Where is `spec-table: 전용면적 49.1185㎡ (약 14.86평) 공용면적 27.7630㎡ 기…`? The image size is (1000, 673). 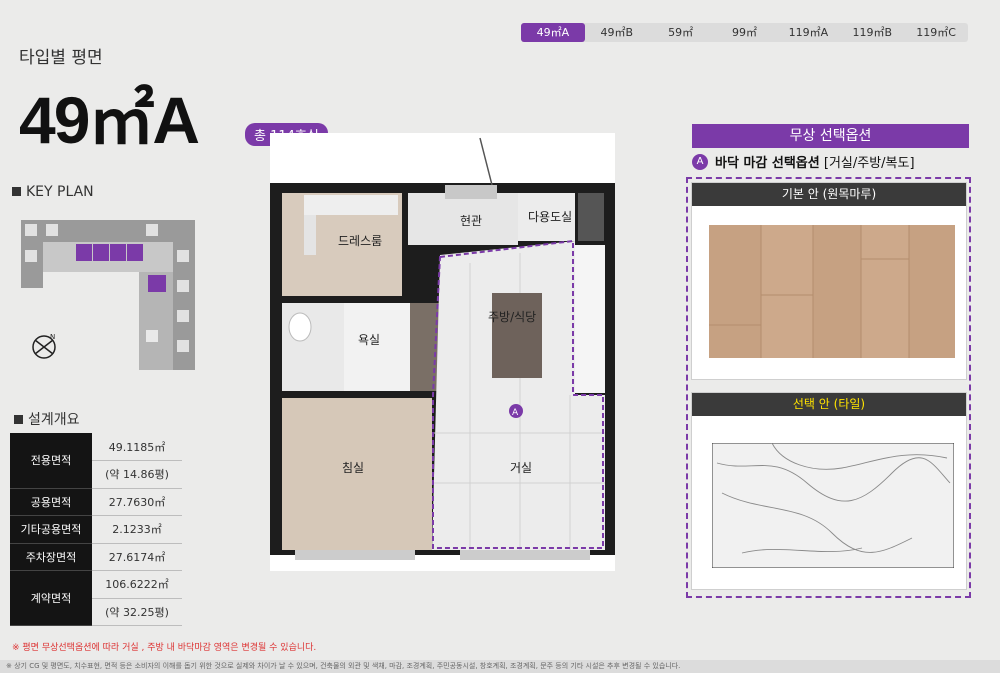
spec-table: 전용면적 49.1185㎡ (약 14.86평) 공용면적 27.7630㎡ 기… is located at coordinates (96, 529).